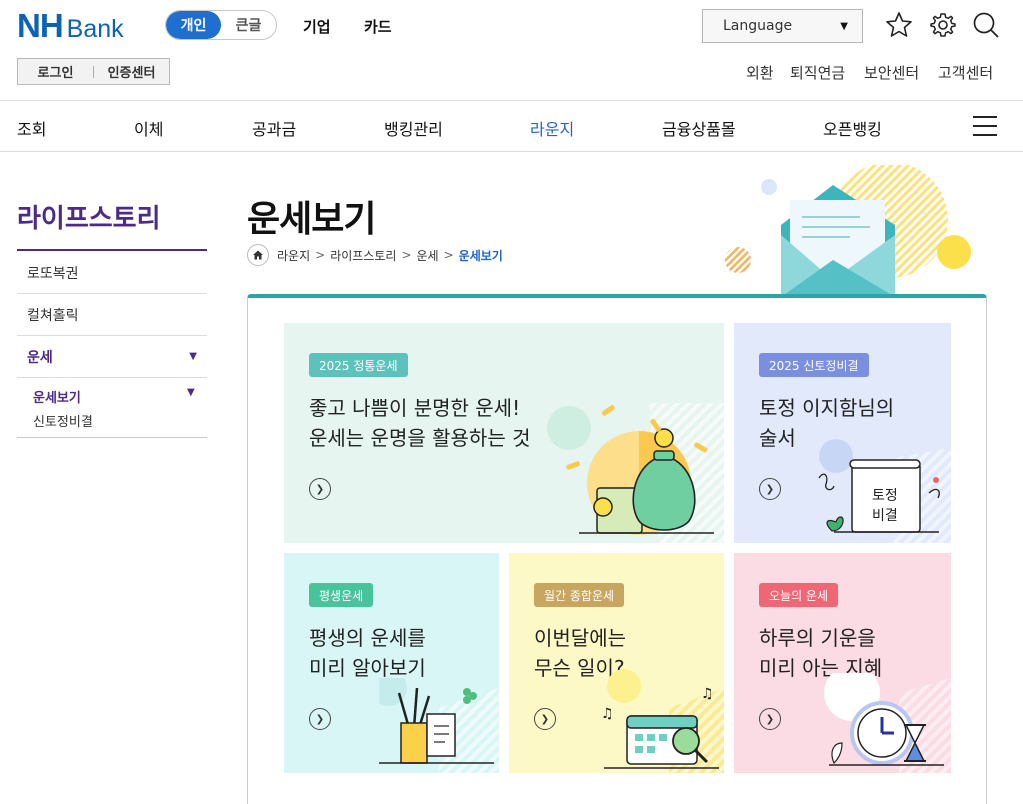 The image size is (1023, 804). What do you see at coordinates (777, 438) in the screenshot?
I see `card-title-line: 술서` at bounding box center [777, 438].